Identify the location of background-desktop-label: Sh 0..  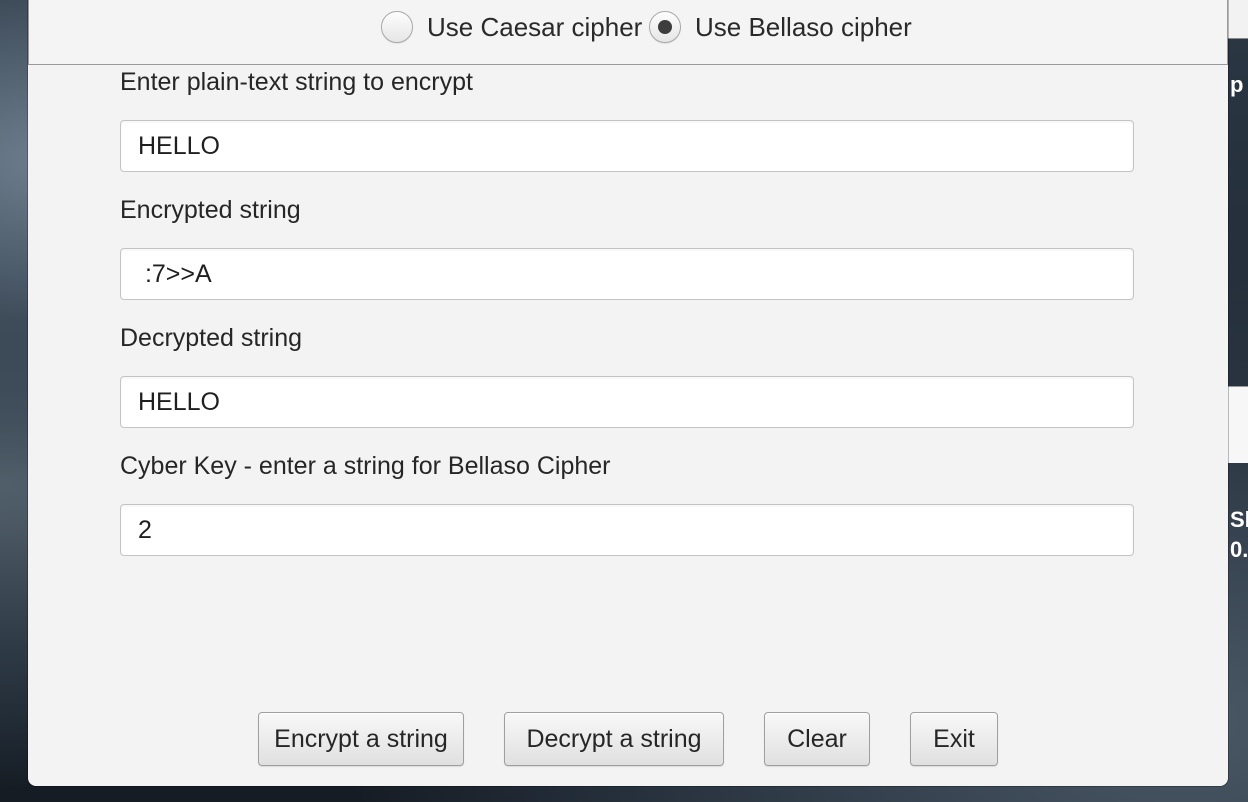
(1238, 535).